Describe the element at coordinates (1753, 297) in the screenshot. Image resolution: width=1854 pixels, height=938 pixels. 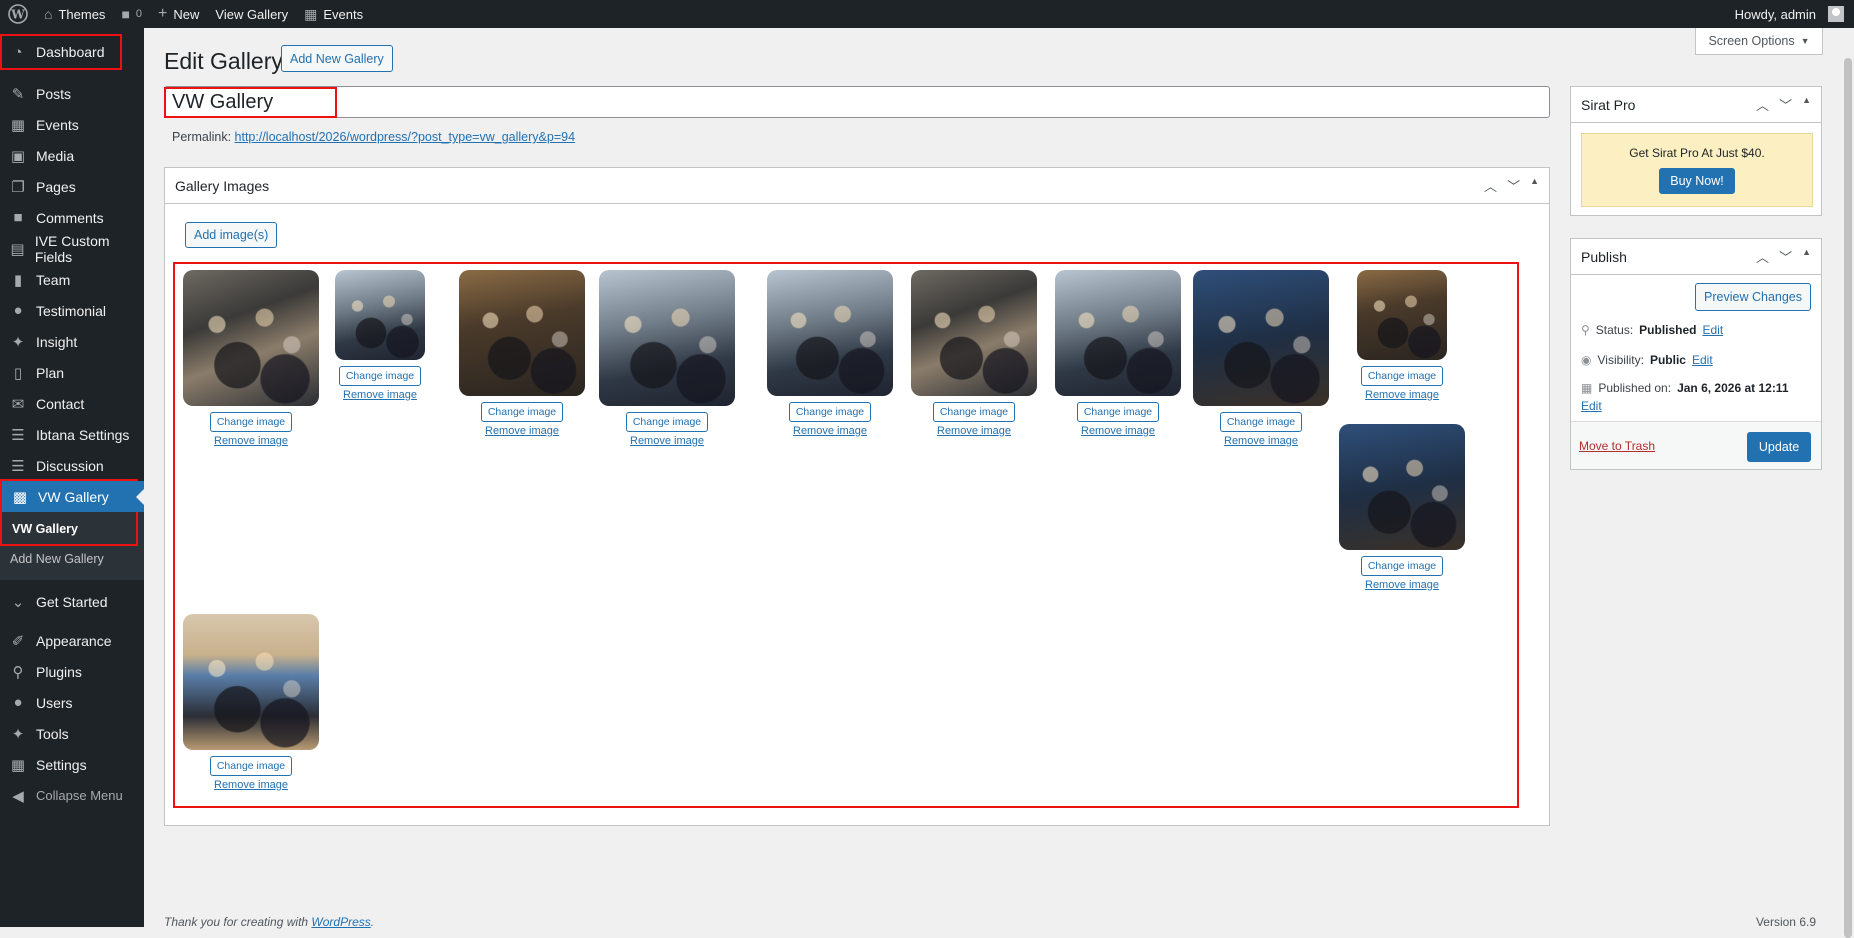
I see `preview-changes-button: Preview Changes` at that location.